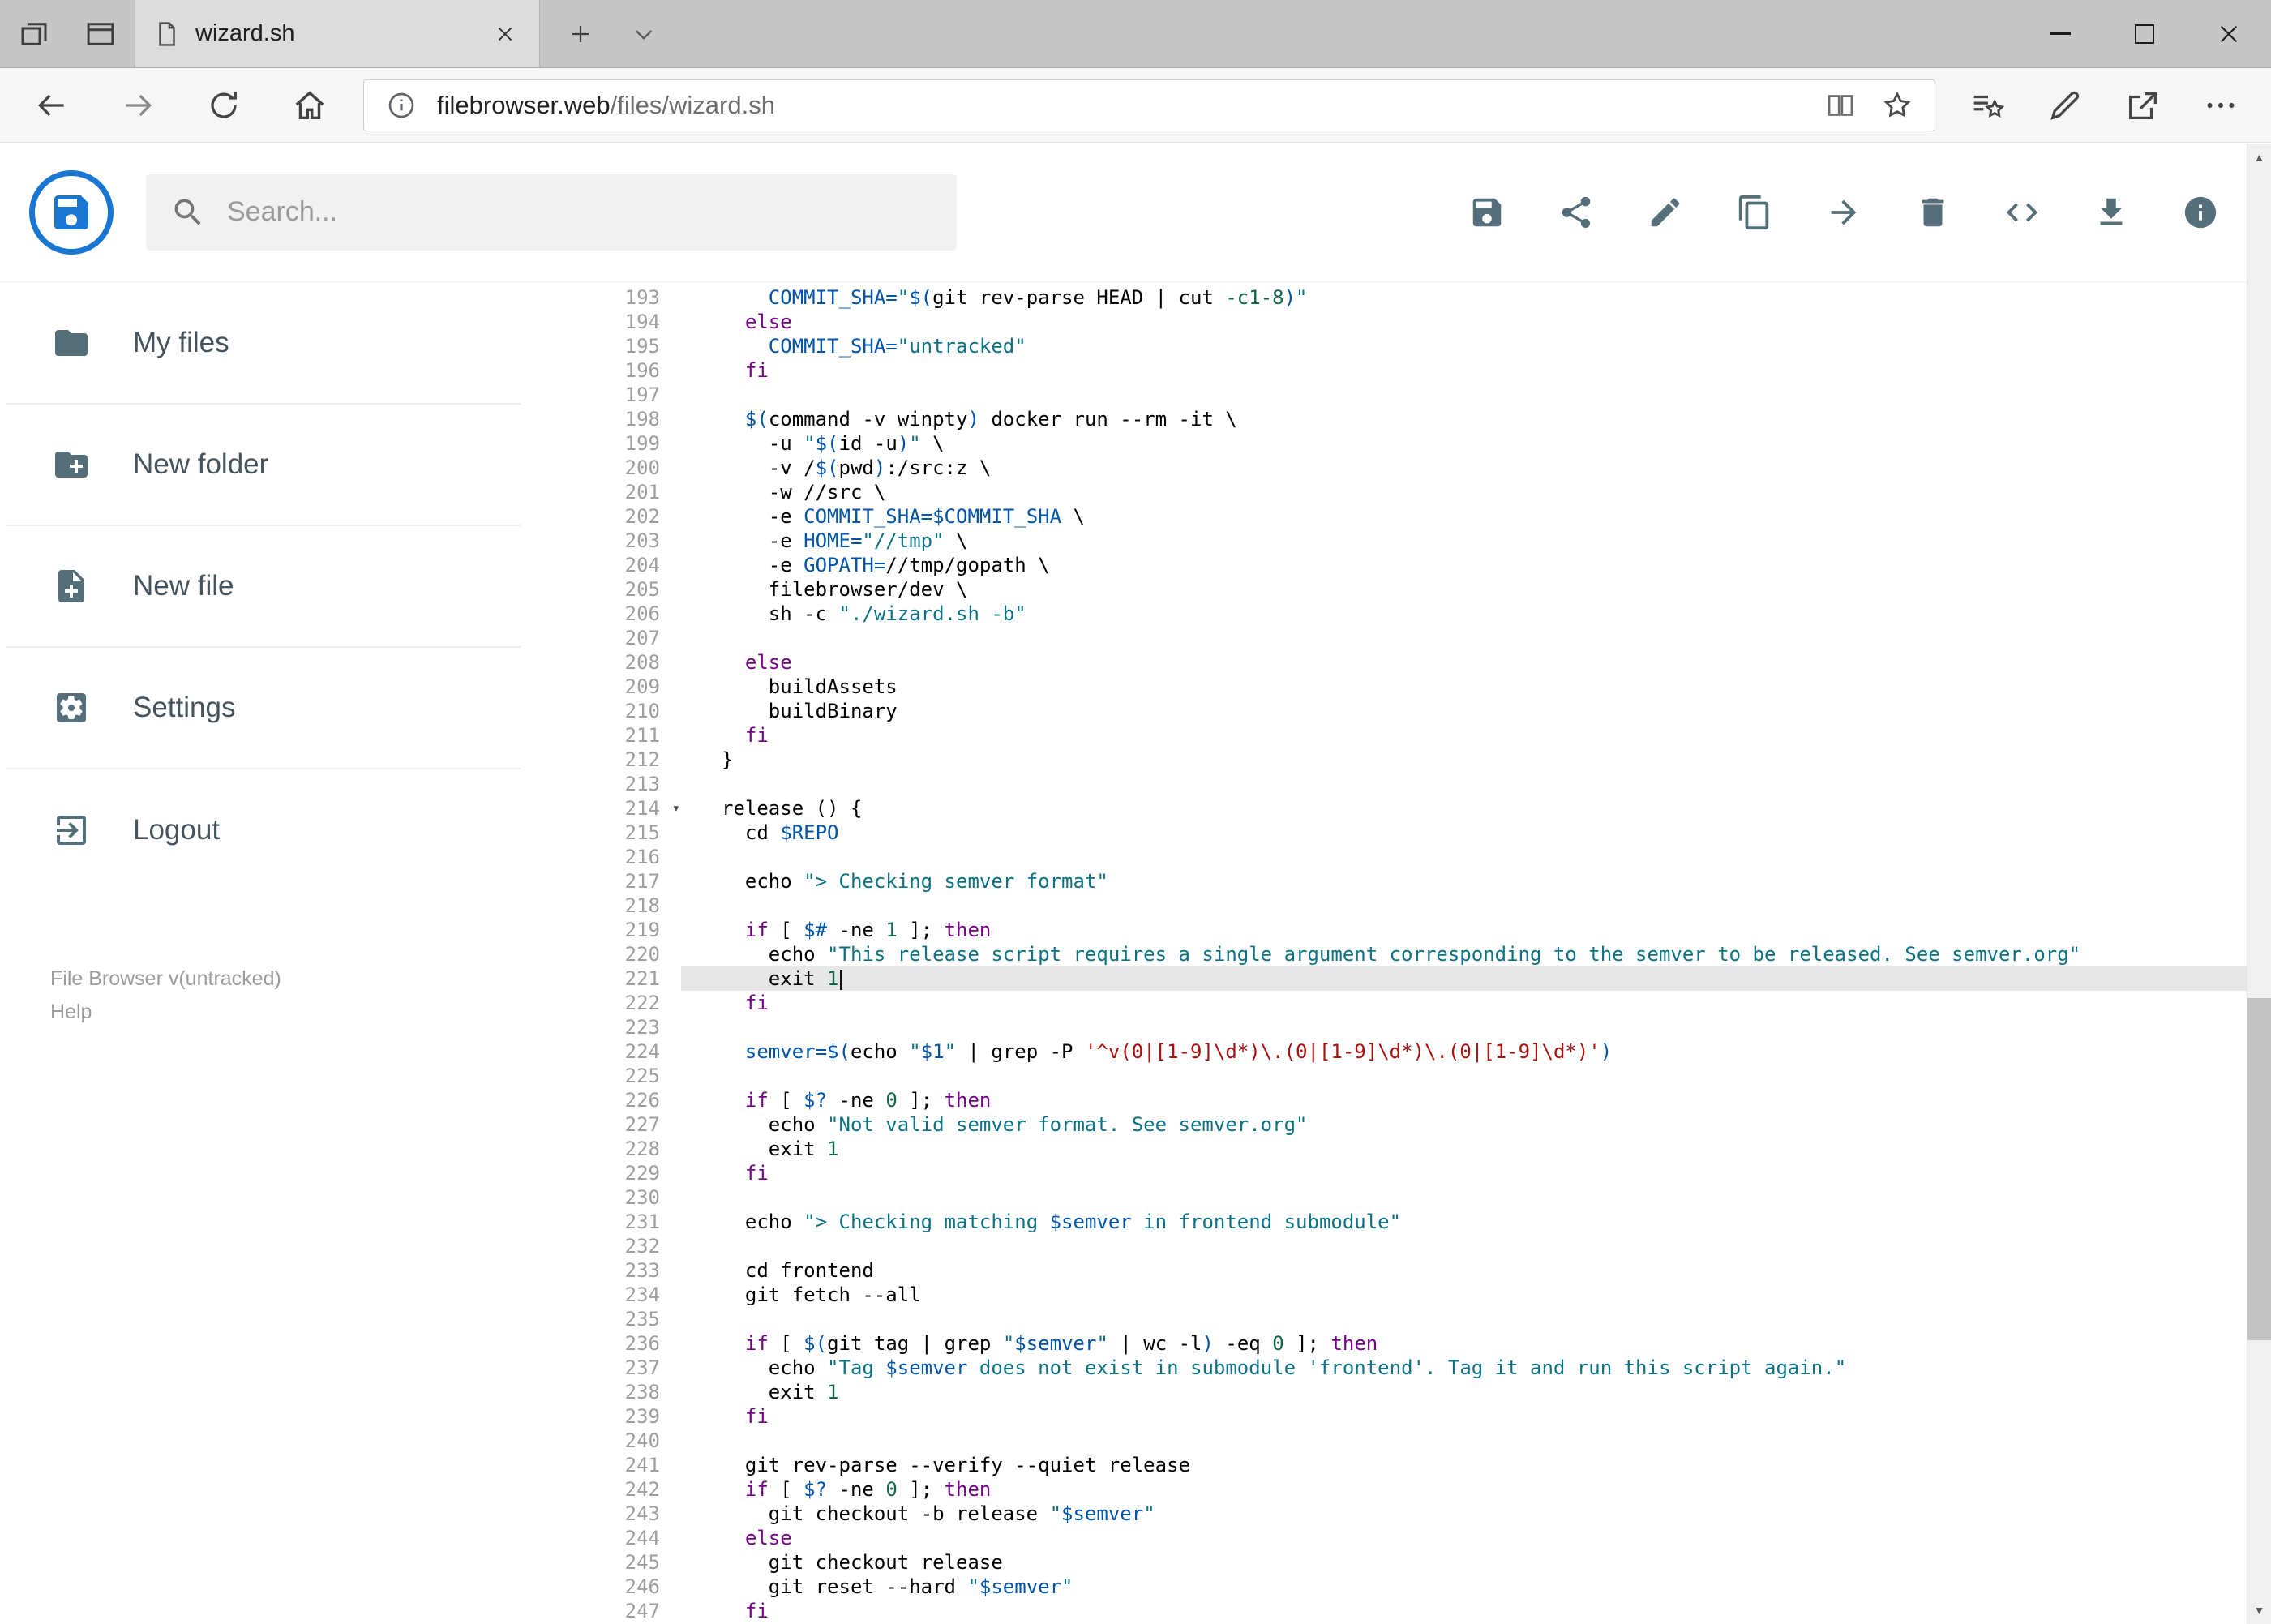 Image resolution: width=2271 pixels, height=1624 pixels. Describe the element at coordinates (1399, 541) in the screenshot. I see `code-line: 203 -e HOME="//tmp" \` at that location.